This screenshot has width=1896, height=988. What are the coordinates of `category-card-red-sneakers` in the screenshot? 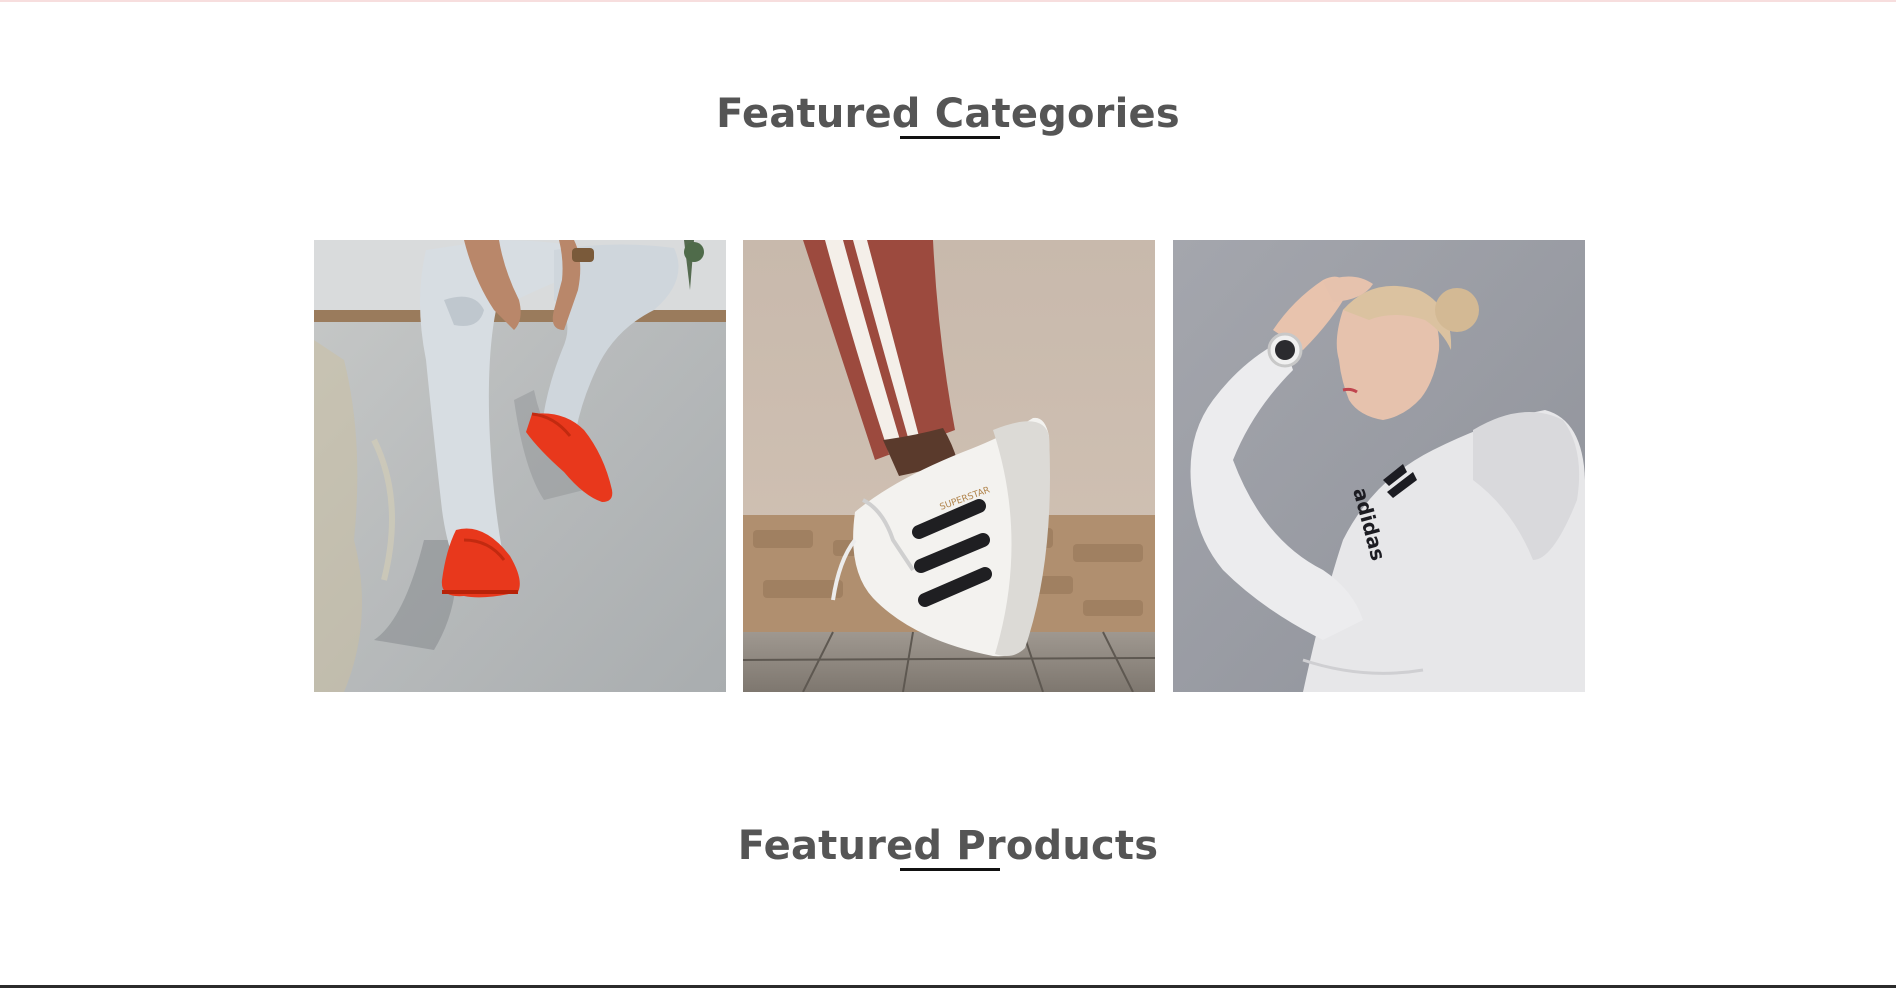 It's located at (520, 466).